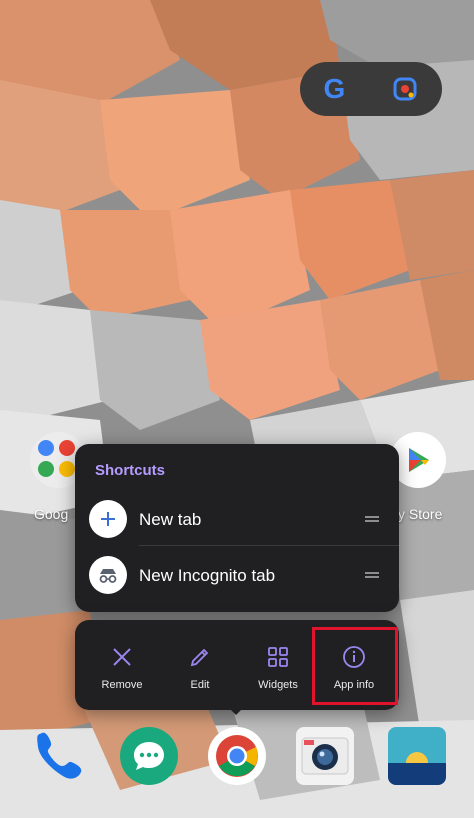 The width and height of the screenshot is (474, 818). I want to click on divider, so click(269, 545).